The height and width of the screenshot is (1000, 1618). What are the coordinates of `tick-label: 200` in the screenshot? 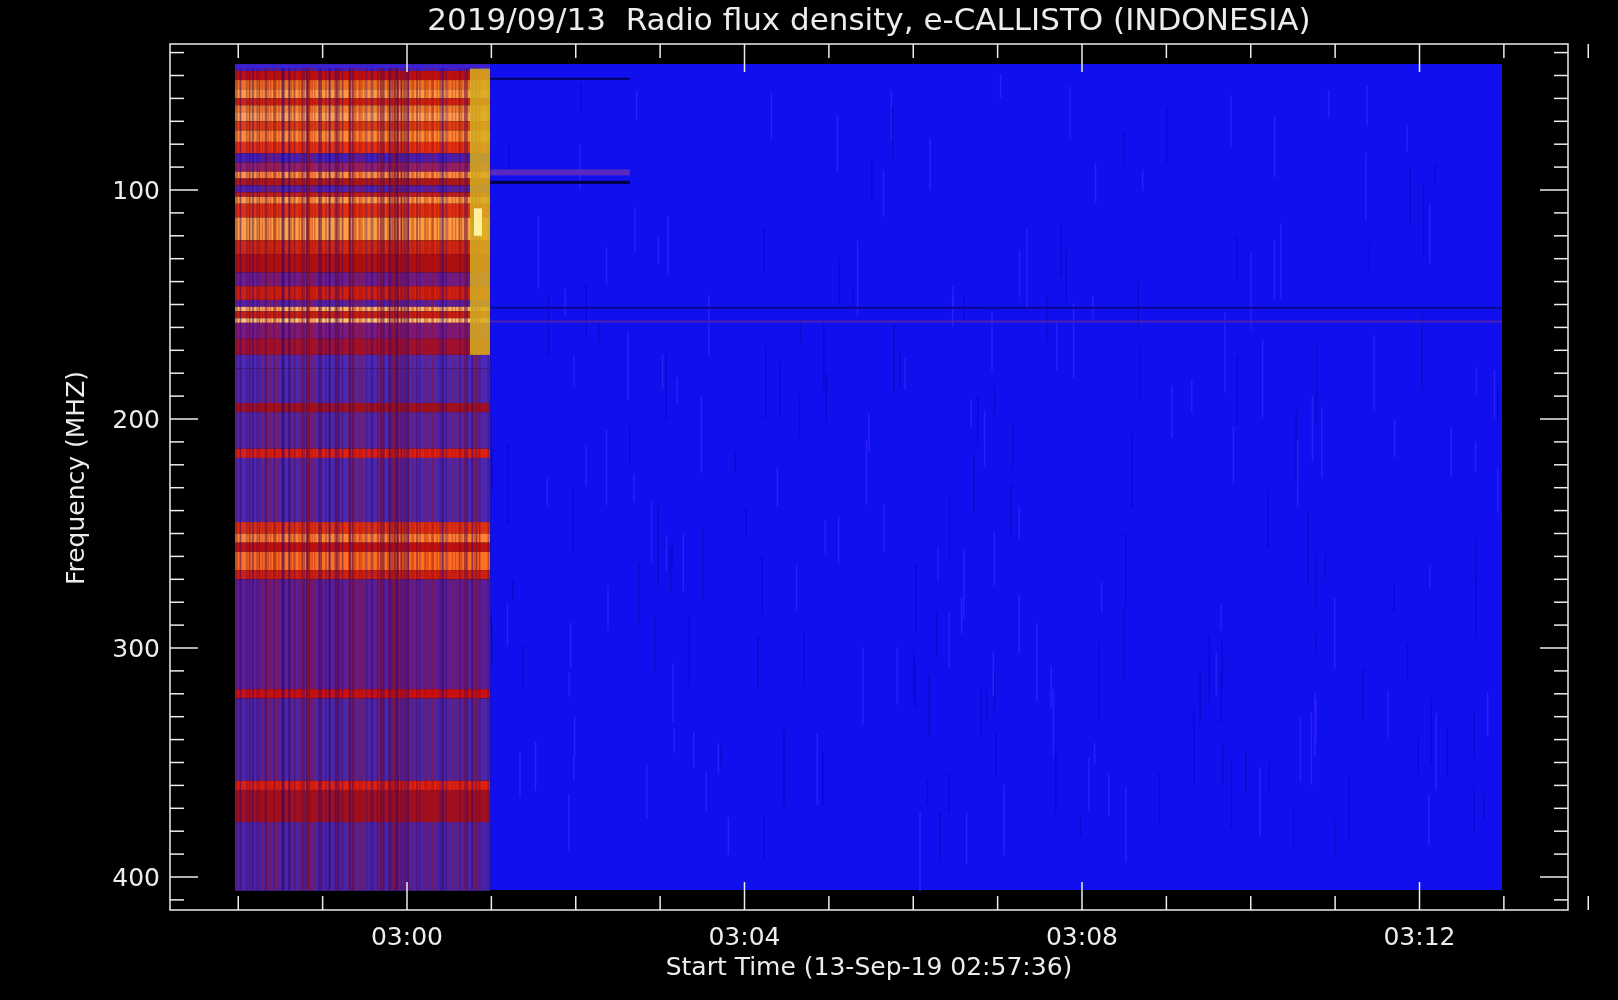 It's located at (136, 419).